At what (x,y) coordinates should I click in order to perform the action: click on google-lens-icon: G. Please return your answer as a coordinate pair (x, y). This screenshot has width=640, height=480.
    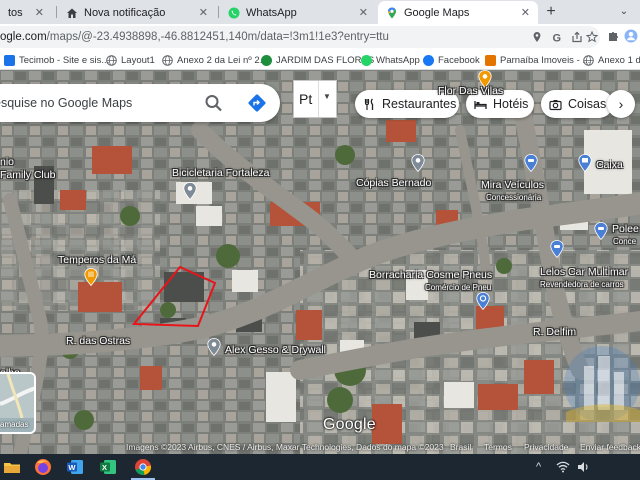
    Looking at the image, I should click on (557, 37).